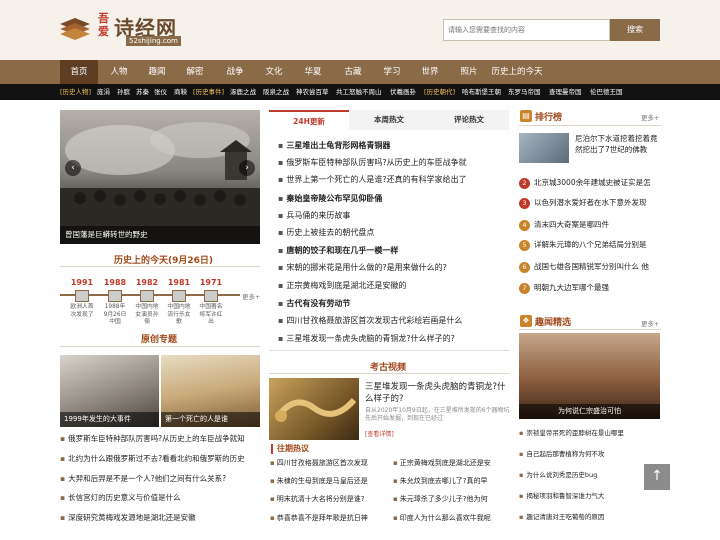 The height and width of the screenshot is (540, 720). What do you see at coordinates (276, 92) in the screenshot?
I see `subnav-link: 阪泉之战` at bounding box center [276, 92].